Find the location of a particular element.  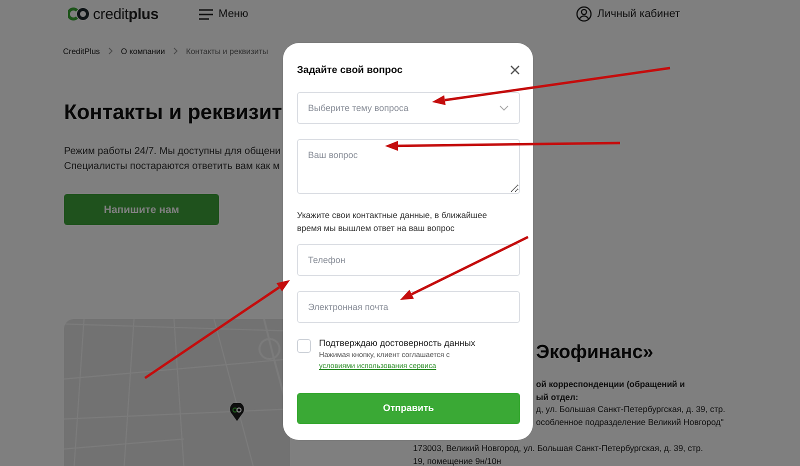

address-text: д, ул. Большая Санкт-Петербургская, д. 39, стр. is located at coordinates (631, 409).